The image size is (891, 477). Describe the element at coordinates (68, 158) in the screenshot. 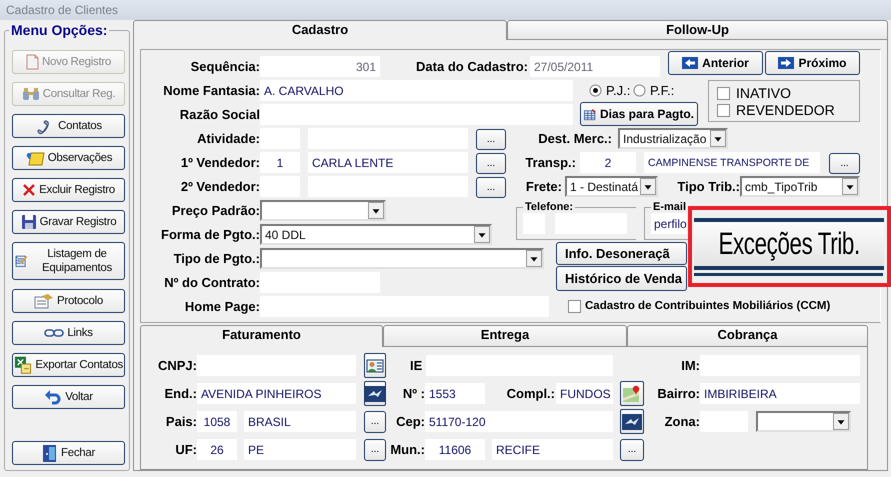

I see `menu-button: Observações` at that location.